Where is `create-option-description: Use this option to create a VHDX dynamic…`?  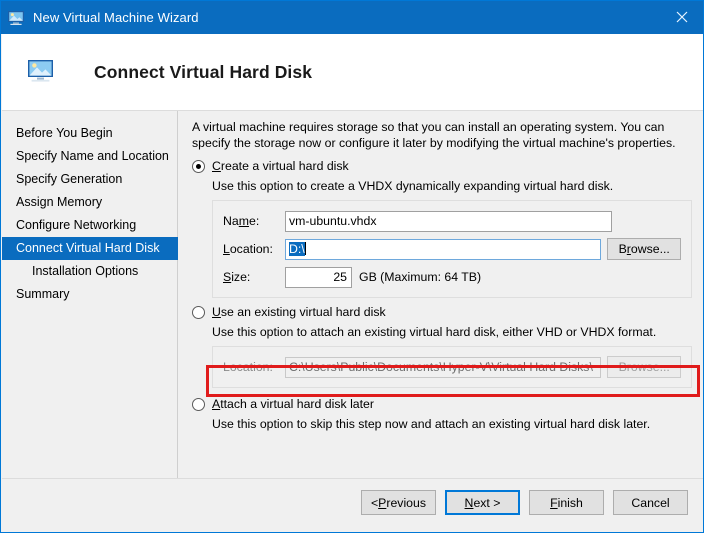 create-option-description: Use this option to create a VHDX dynamic… is located at coordinates (413, 186).